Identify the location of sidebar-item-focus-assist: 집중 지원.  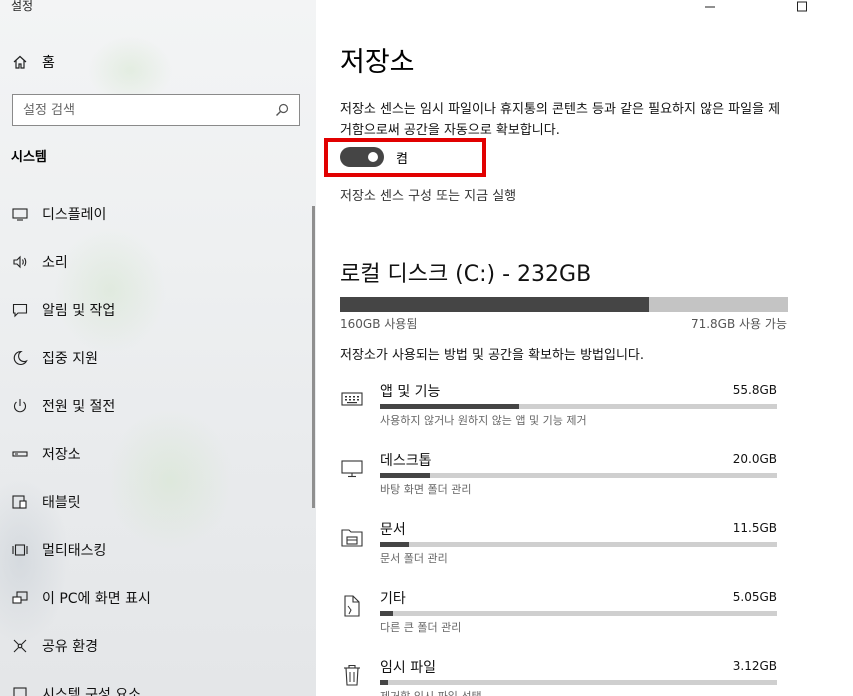
(158, 358).